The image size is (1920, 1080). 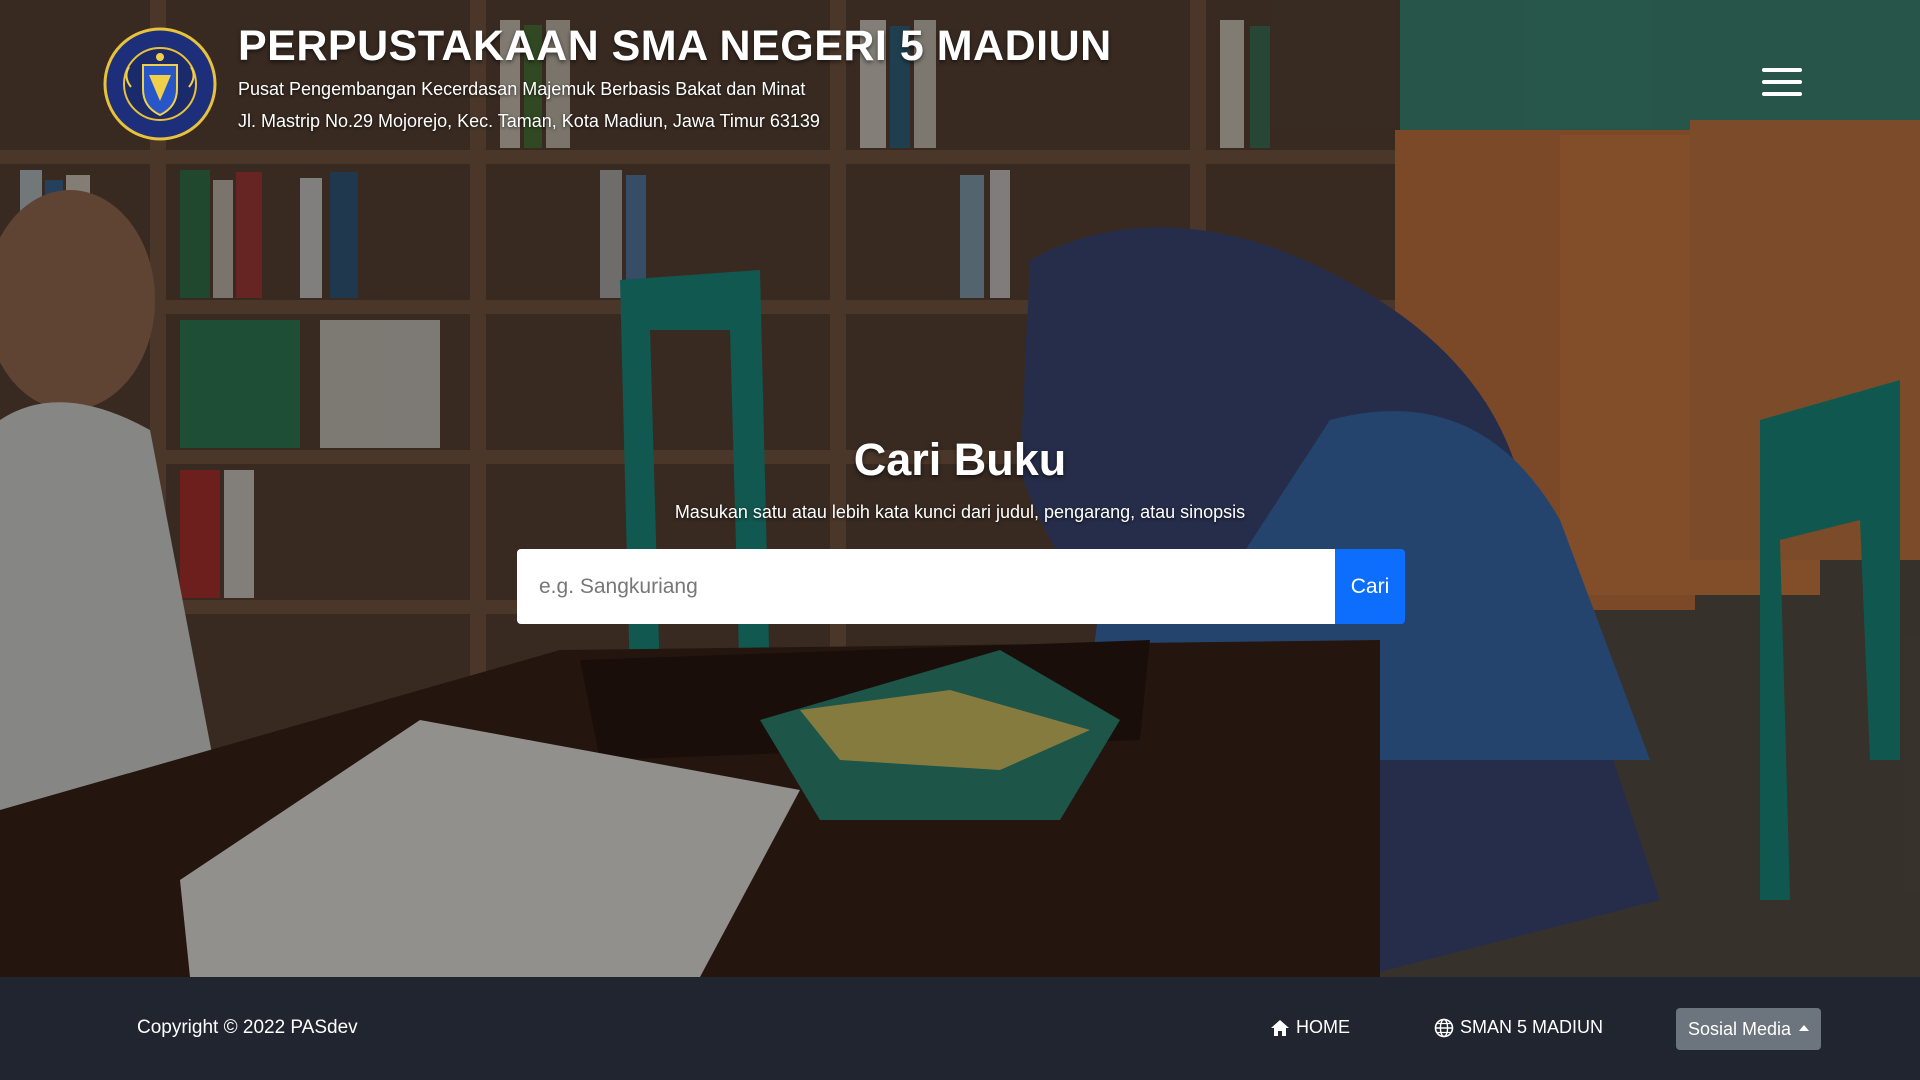 I want to click on search-input, so click(x=926, y=586).